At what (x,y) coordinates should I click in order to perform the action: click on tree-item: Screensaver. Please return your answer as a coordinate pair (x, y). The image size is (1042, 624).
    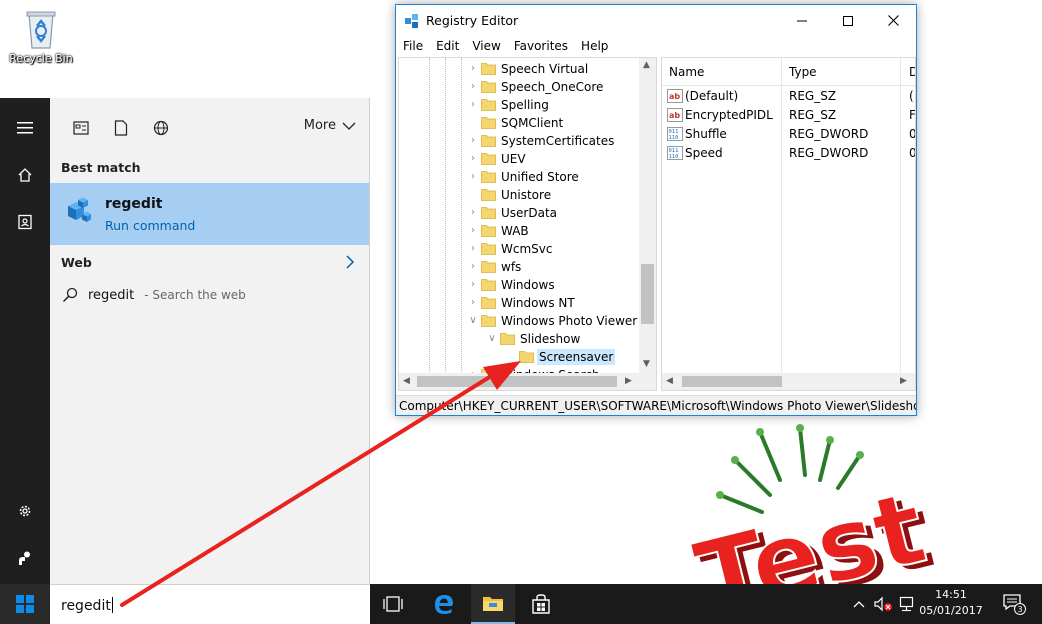
    Looking at the image, I should click on (519, 357).